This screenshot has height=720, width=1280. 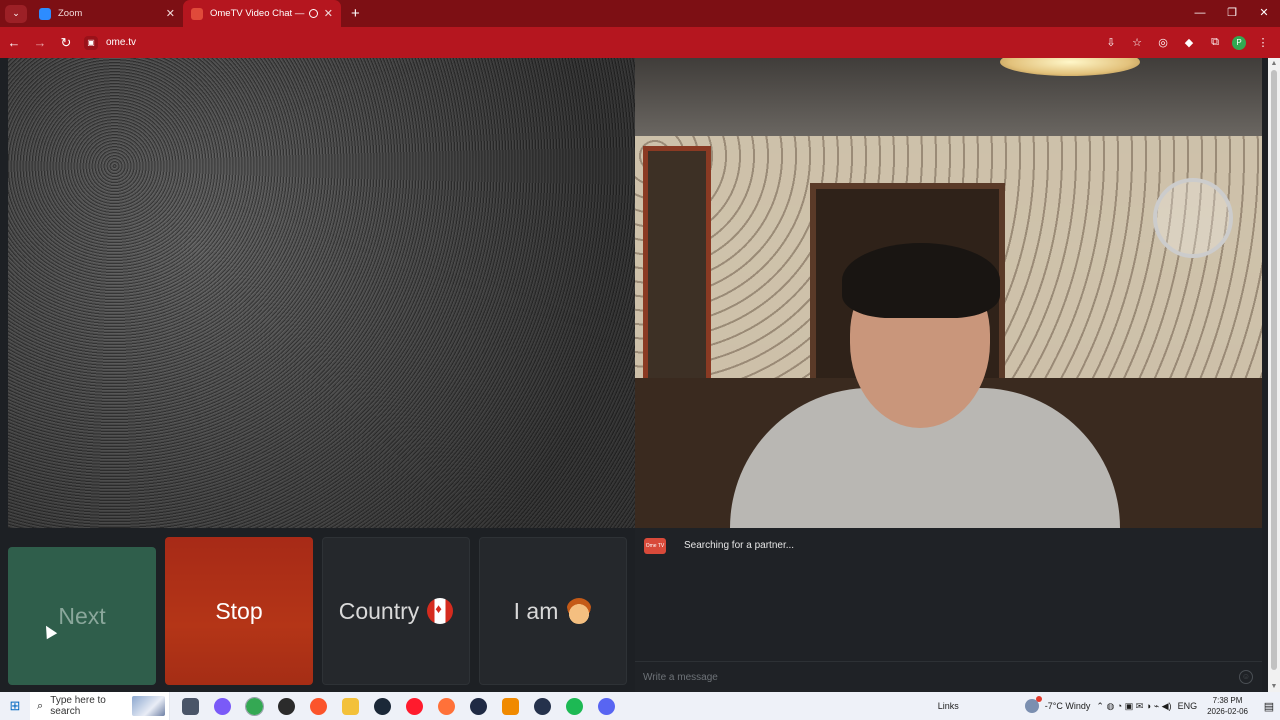 What do you see at coordinates (82, 616) in the screenshot?
I see `next-button: Next` at bounding box center [82, 616].